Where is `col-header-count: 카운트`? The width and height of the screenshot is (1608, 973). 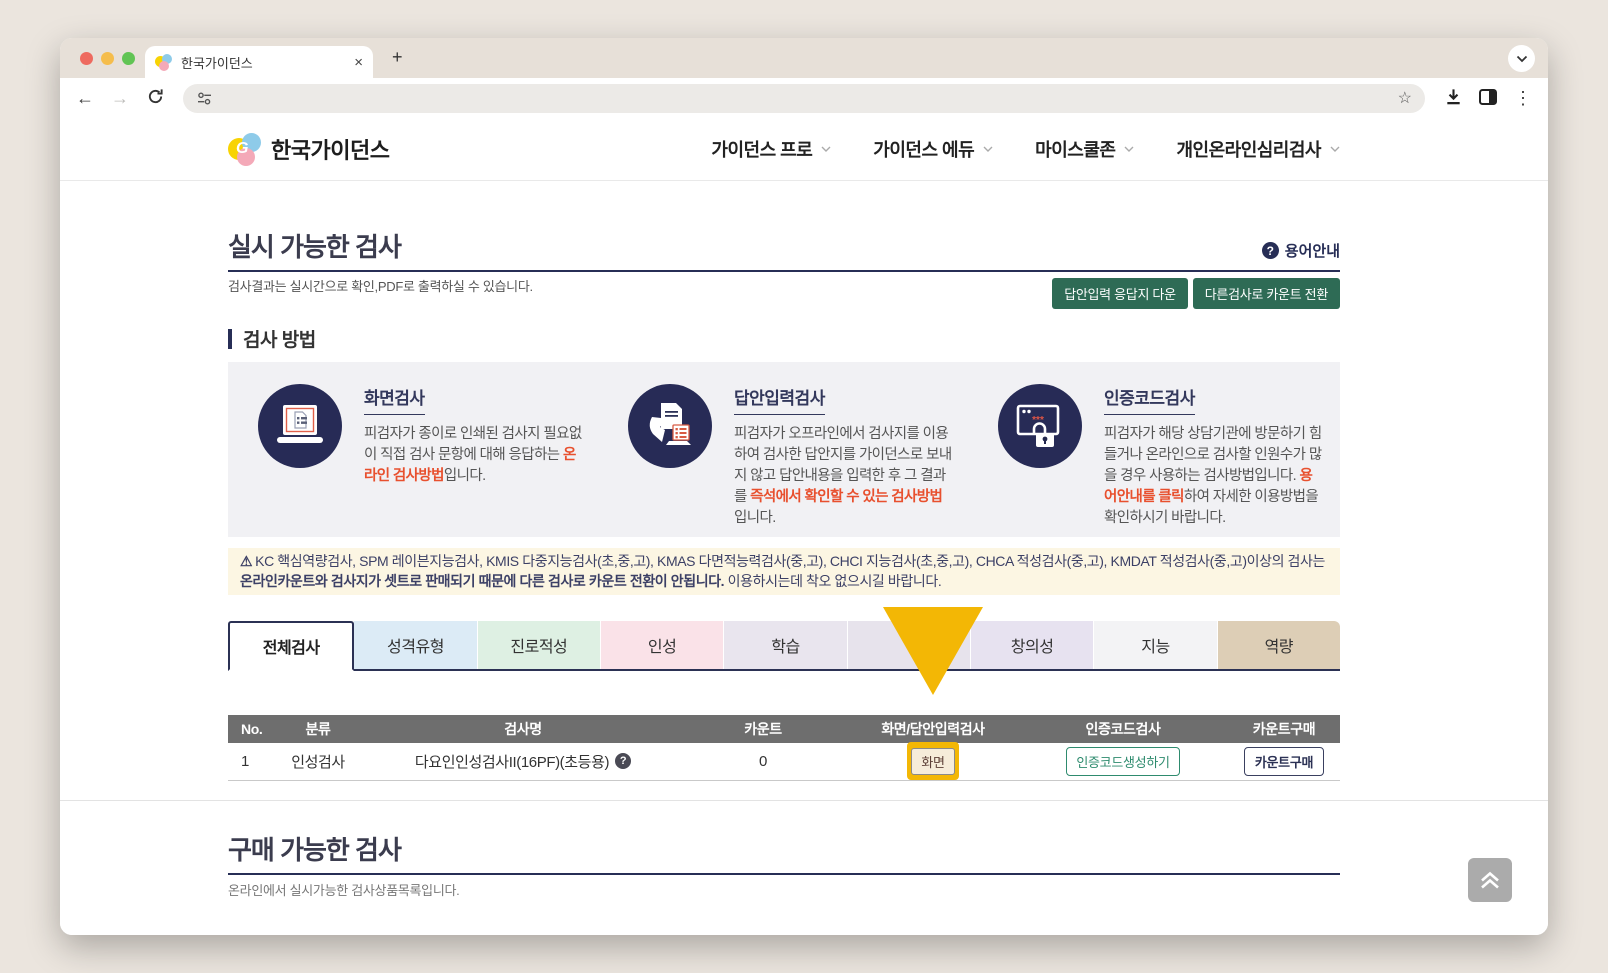 col-header-count: 카운트 is located at coordinates (763, 728).